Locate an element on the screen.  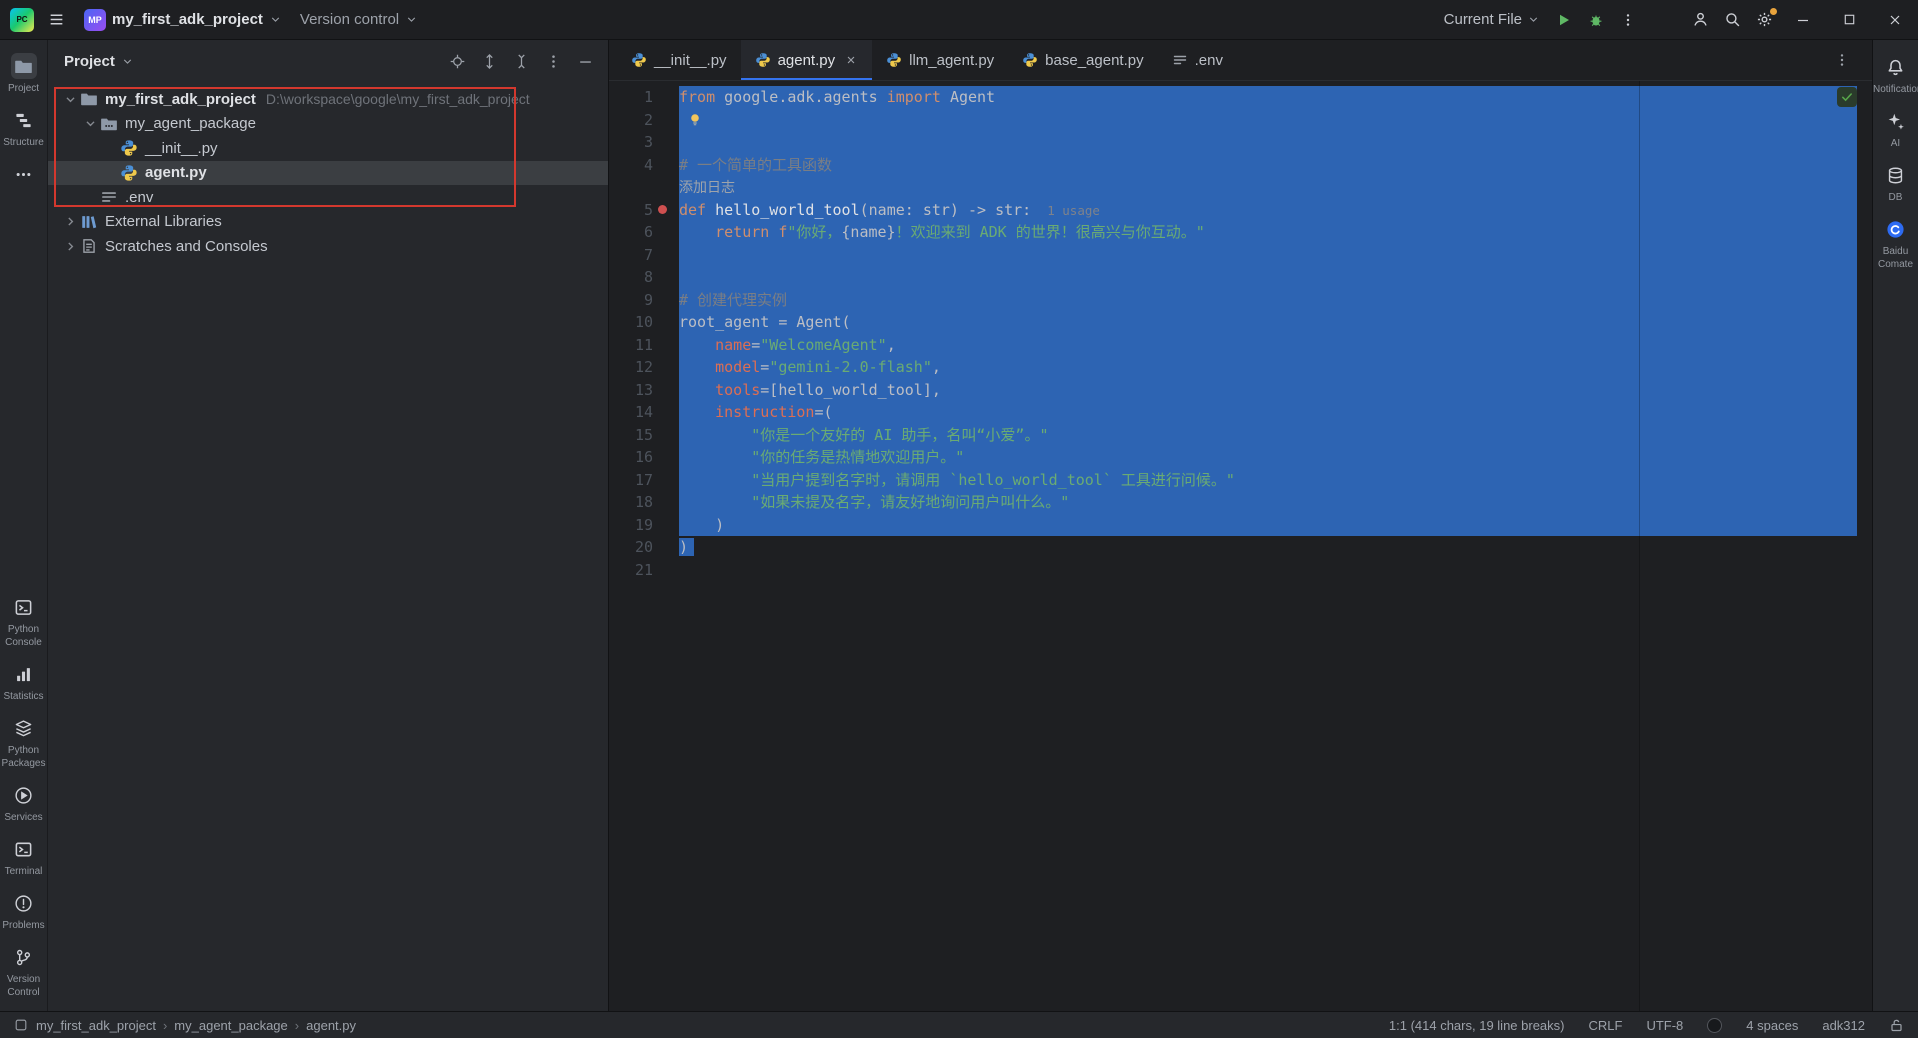
options-button is located at coordinates (553, 61).